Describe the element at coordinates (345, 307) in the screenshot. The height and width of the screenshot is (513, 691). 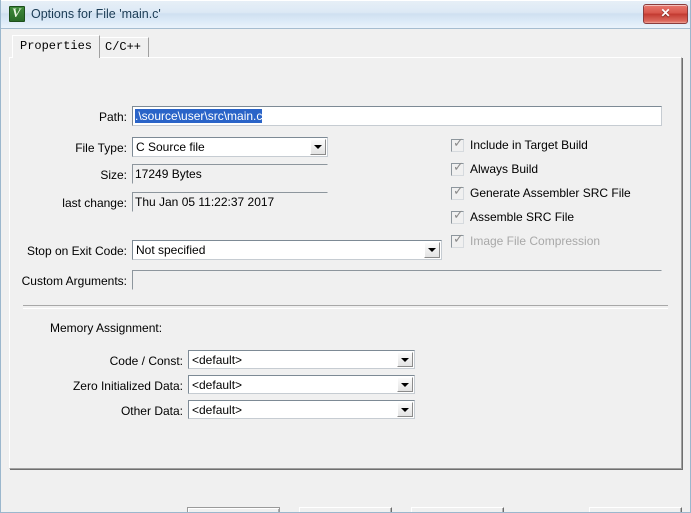
I see `section-divider` at that location.